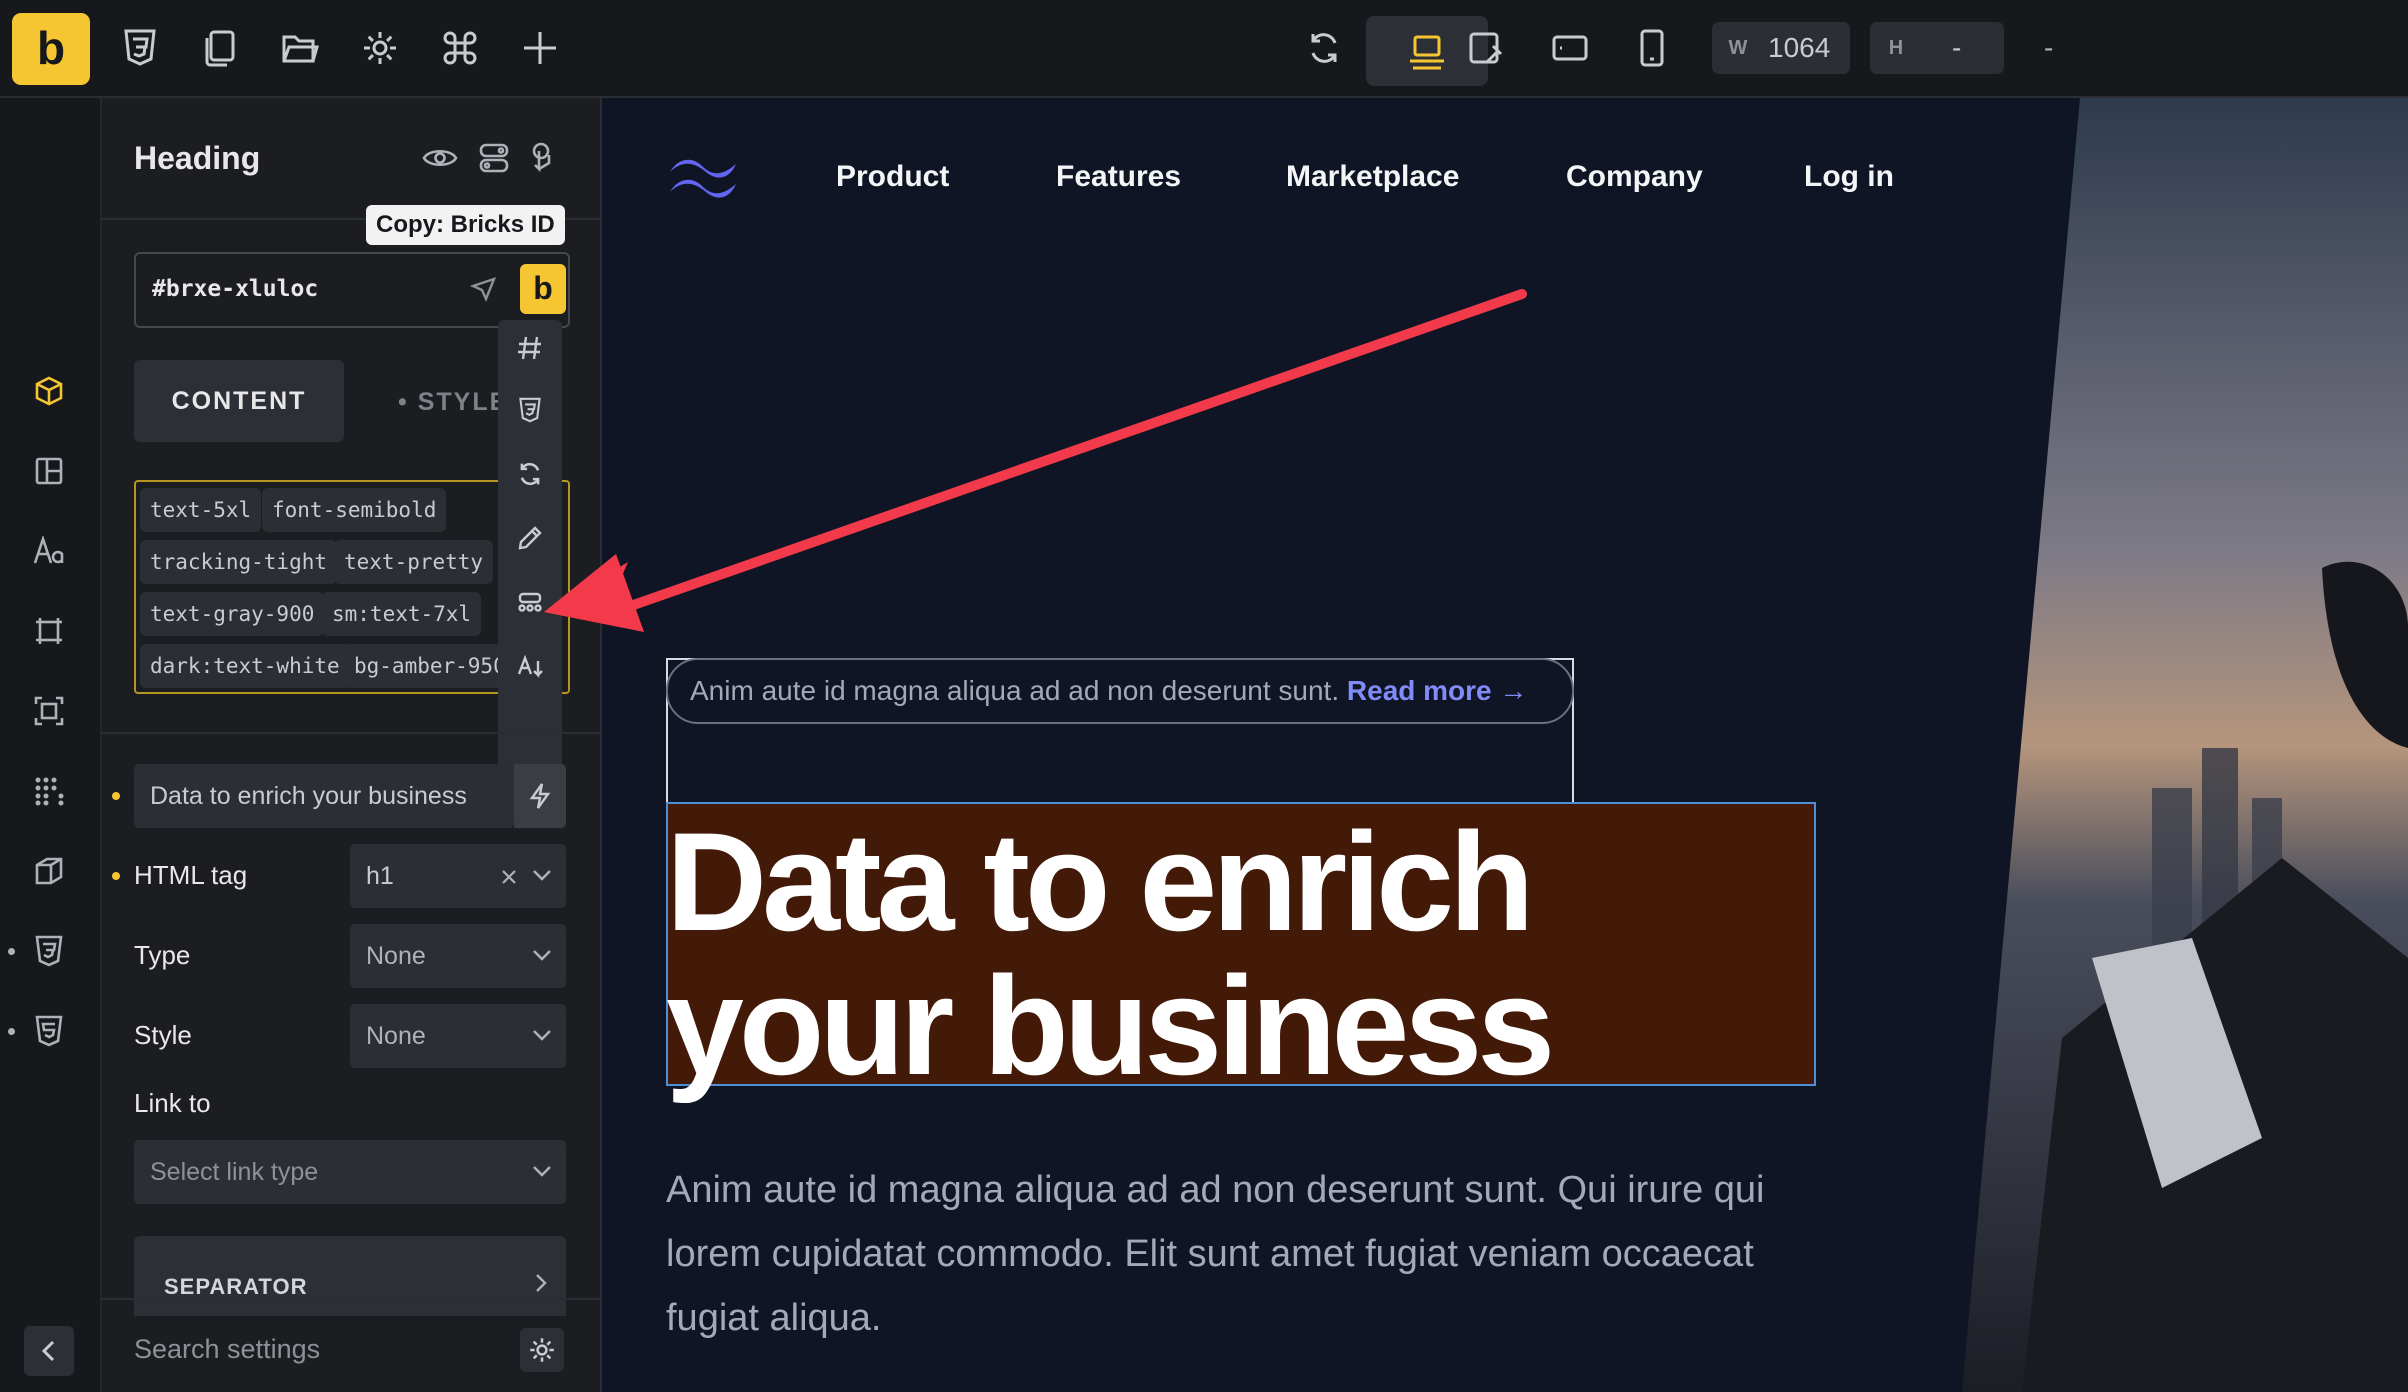 The image size is (2408, 1392). Describe the element at coordinates (11, 1031) in the screenshot. I see `html-active-dot` at that location.